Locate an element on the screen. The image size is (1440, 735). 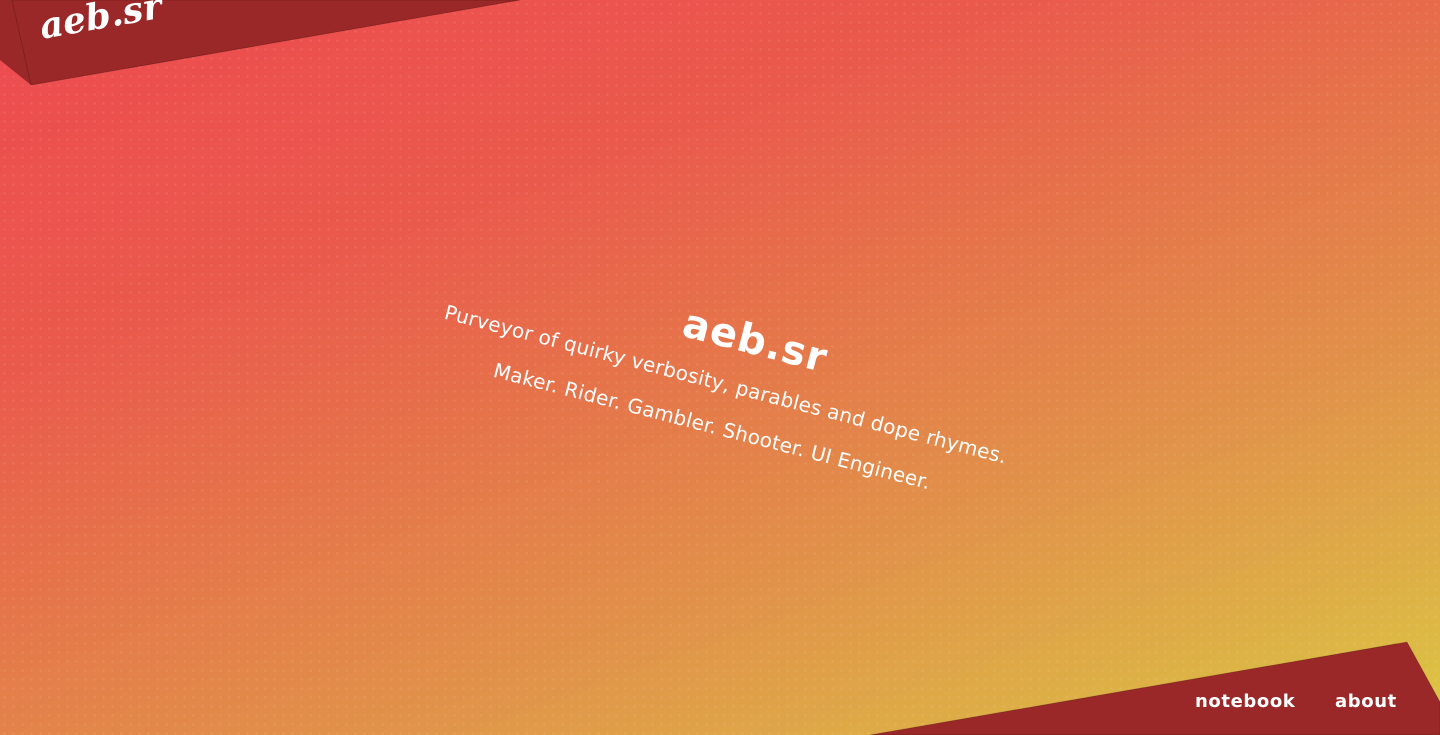
nav-link-notebook: notebook is located at coordinates (1245, 701).